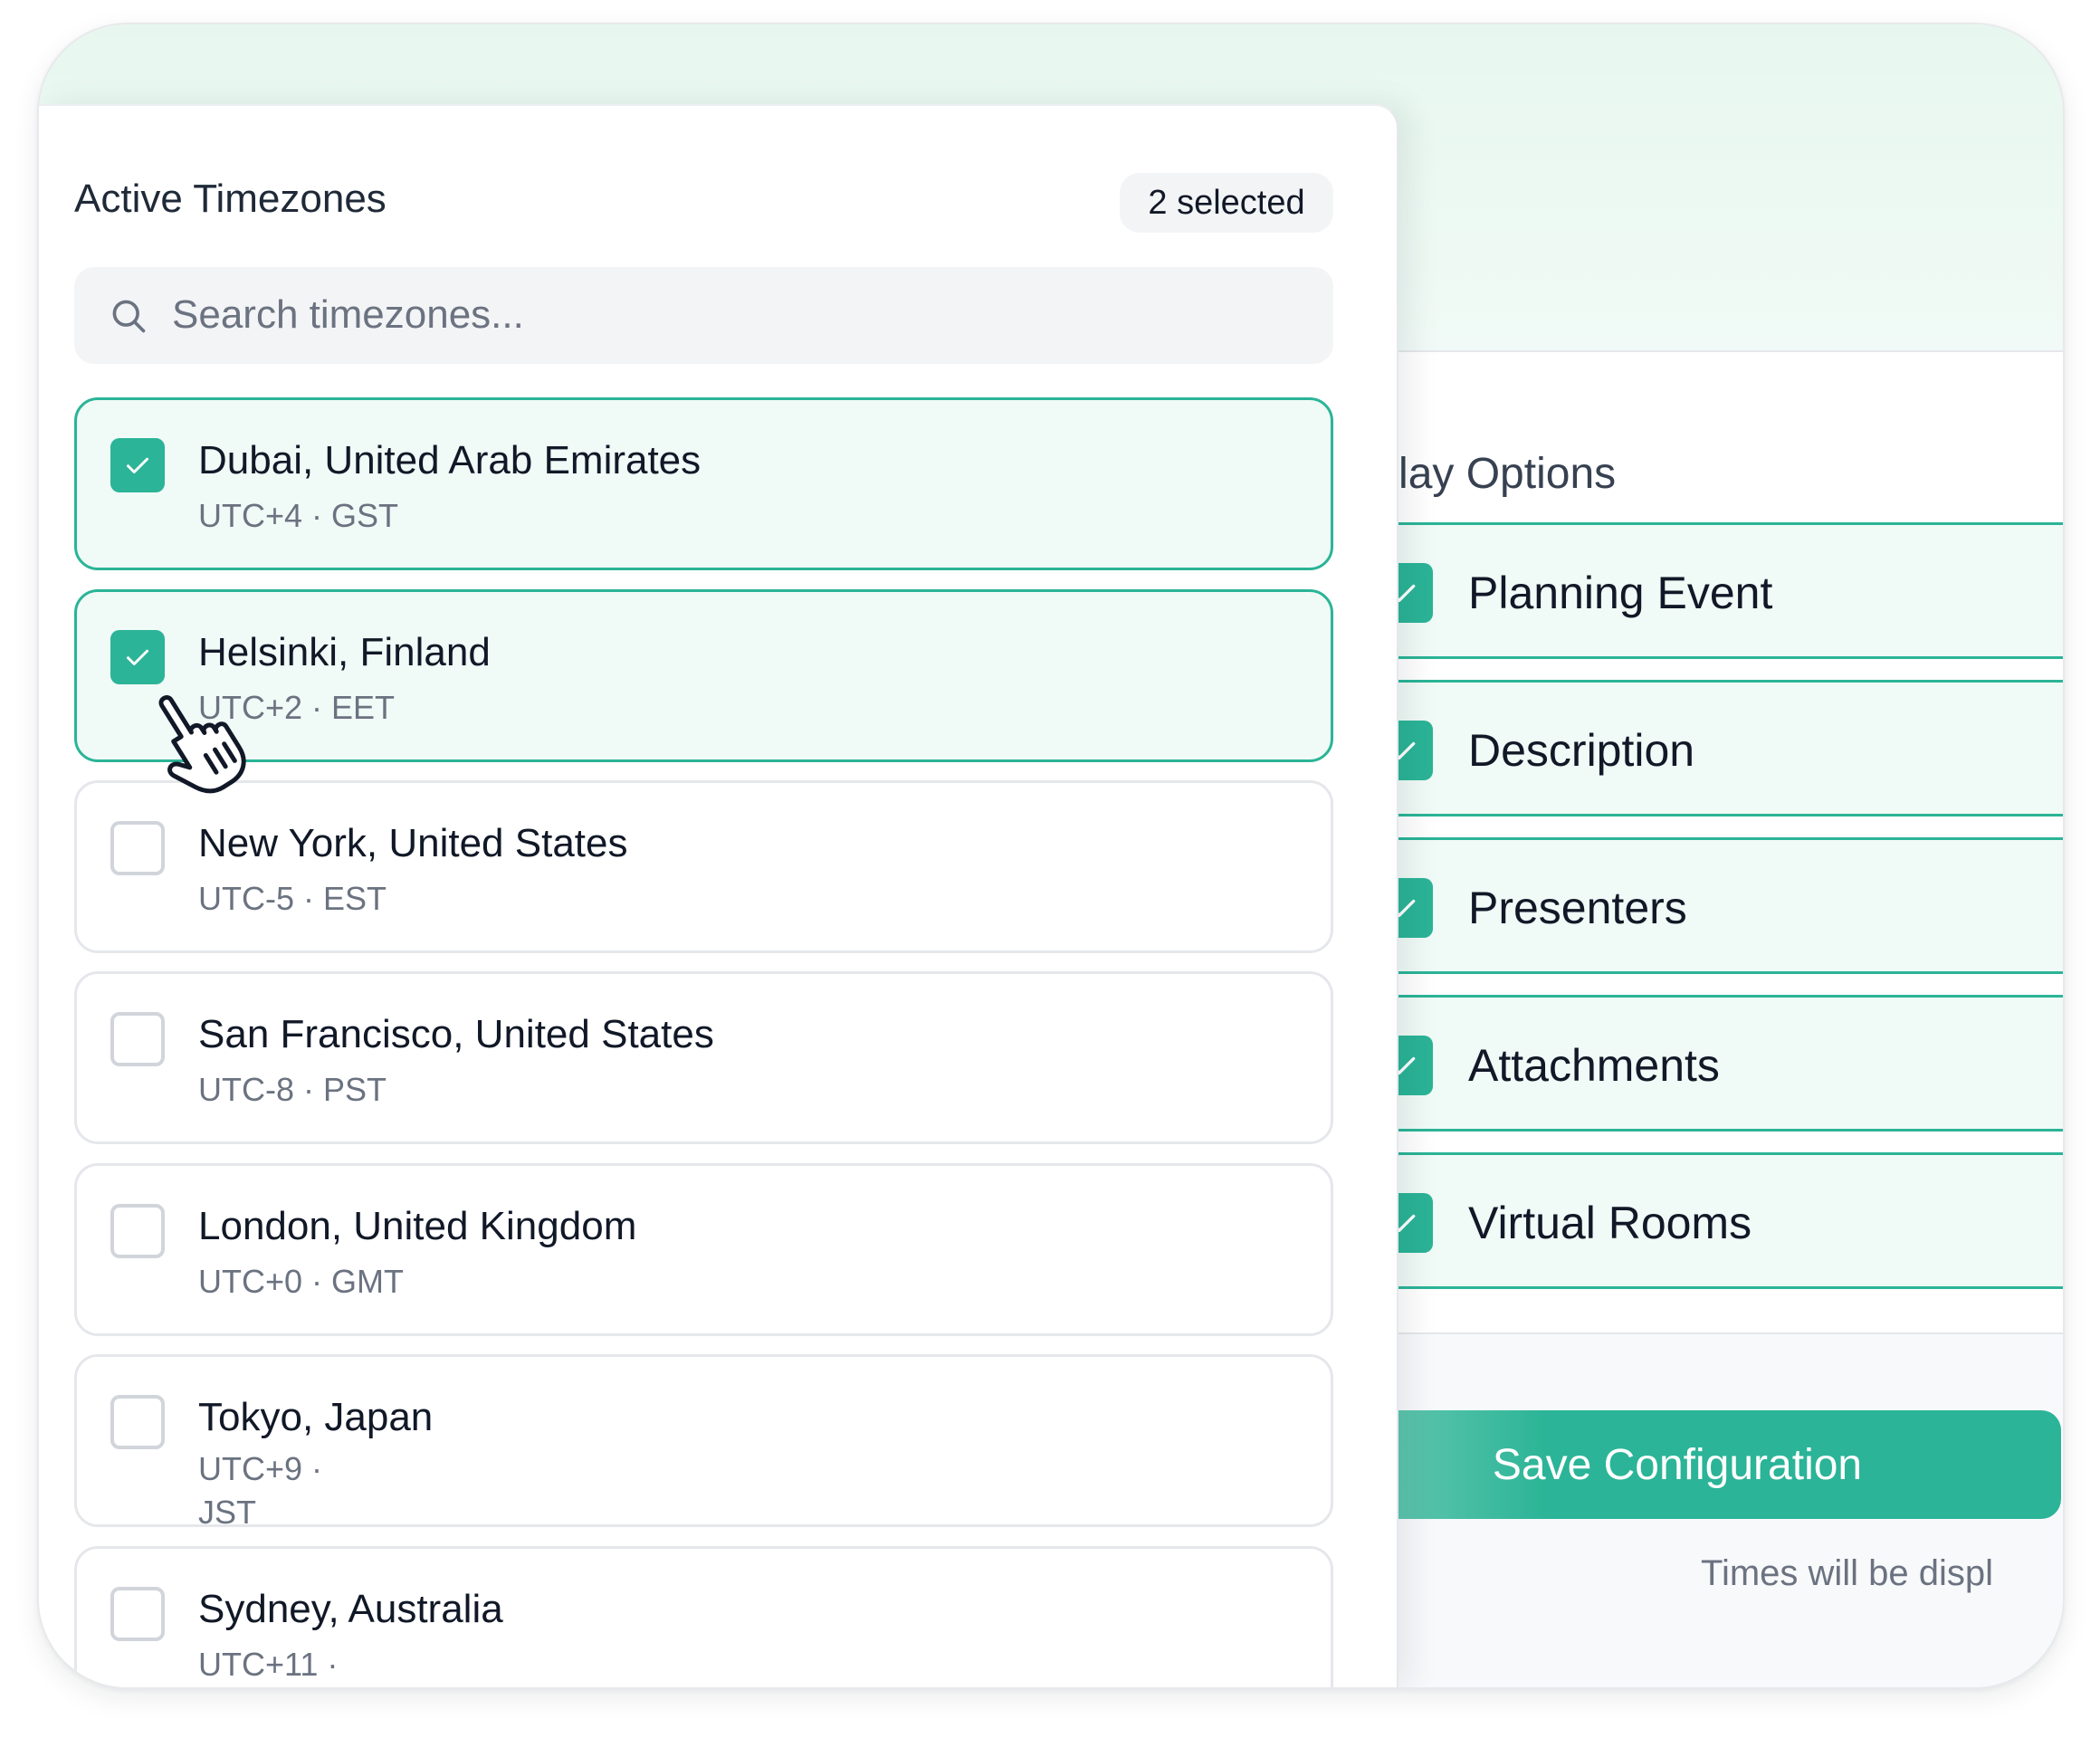 This screenshot has width=2100, height=1738. I want to click on option-label: Planning Event, so click(1621, 593).